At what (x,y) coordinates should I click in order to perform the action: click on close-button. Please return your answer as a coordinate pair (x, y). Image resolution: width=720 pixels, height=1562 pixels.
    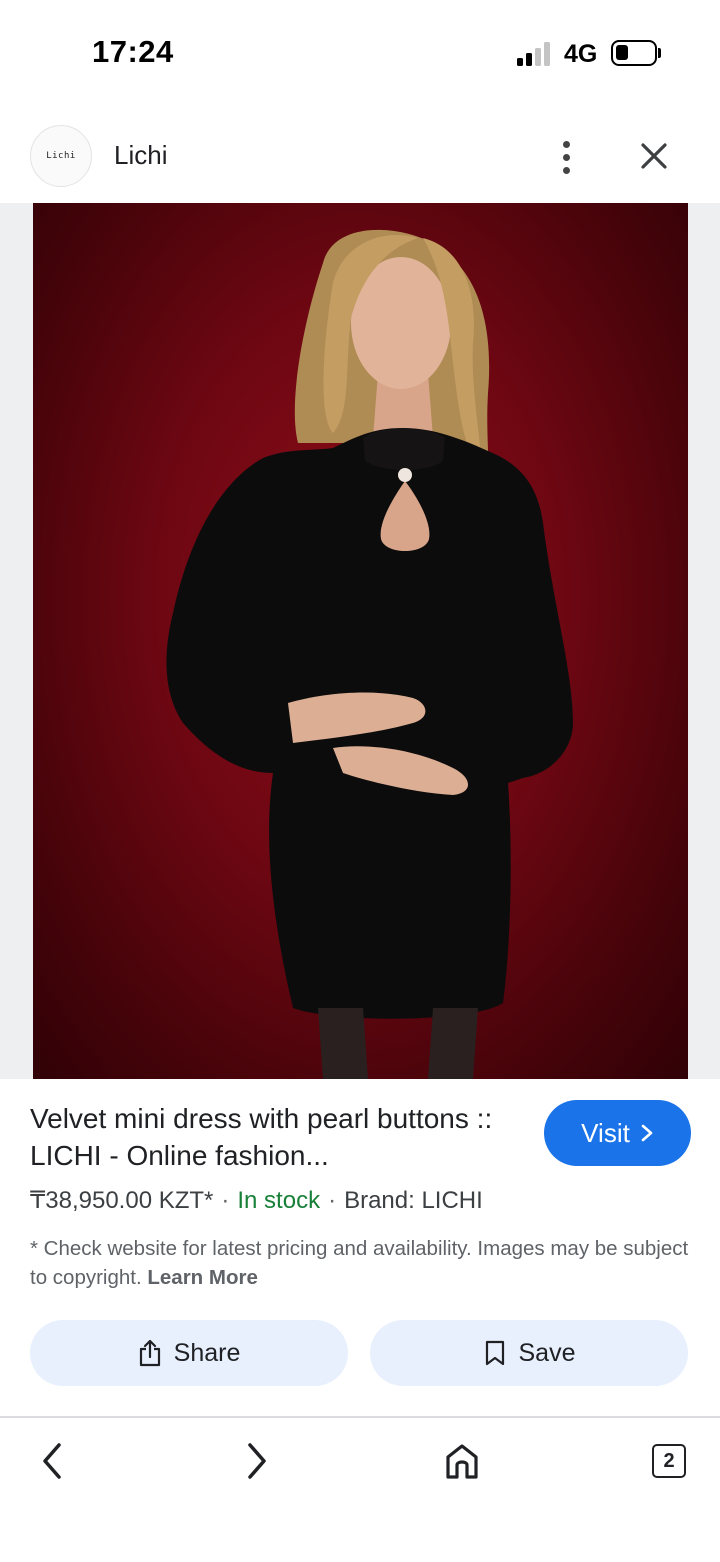
    Looking at the image, I should click on (654, 156).